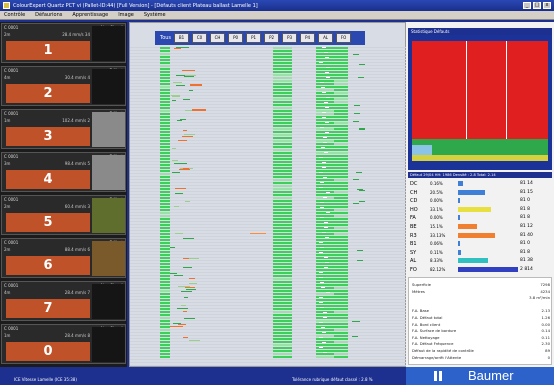 The width and height of the screenshot is (554, 385). I want to click on filter-tab: FO, so click(344, 38).